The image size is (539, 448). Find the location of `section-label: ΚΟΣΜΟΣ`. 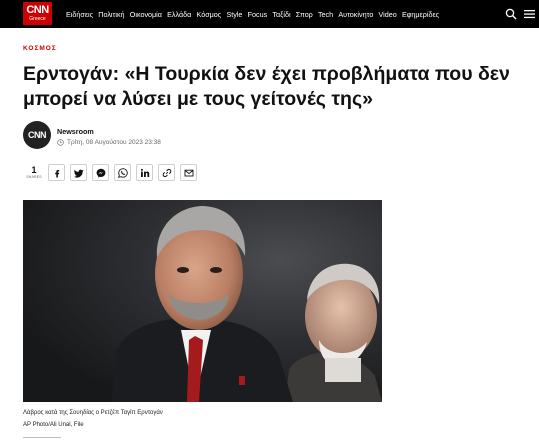

section-label: ΚΟΣΜΟΣ is located at coordinates (40, 48).